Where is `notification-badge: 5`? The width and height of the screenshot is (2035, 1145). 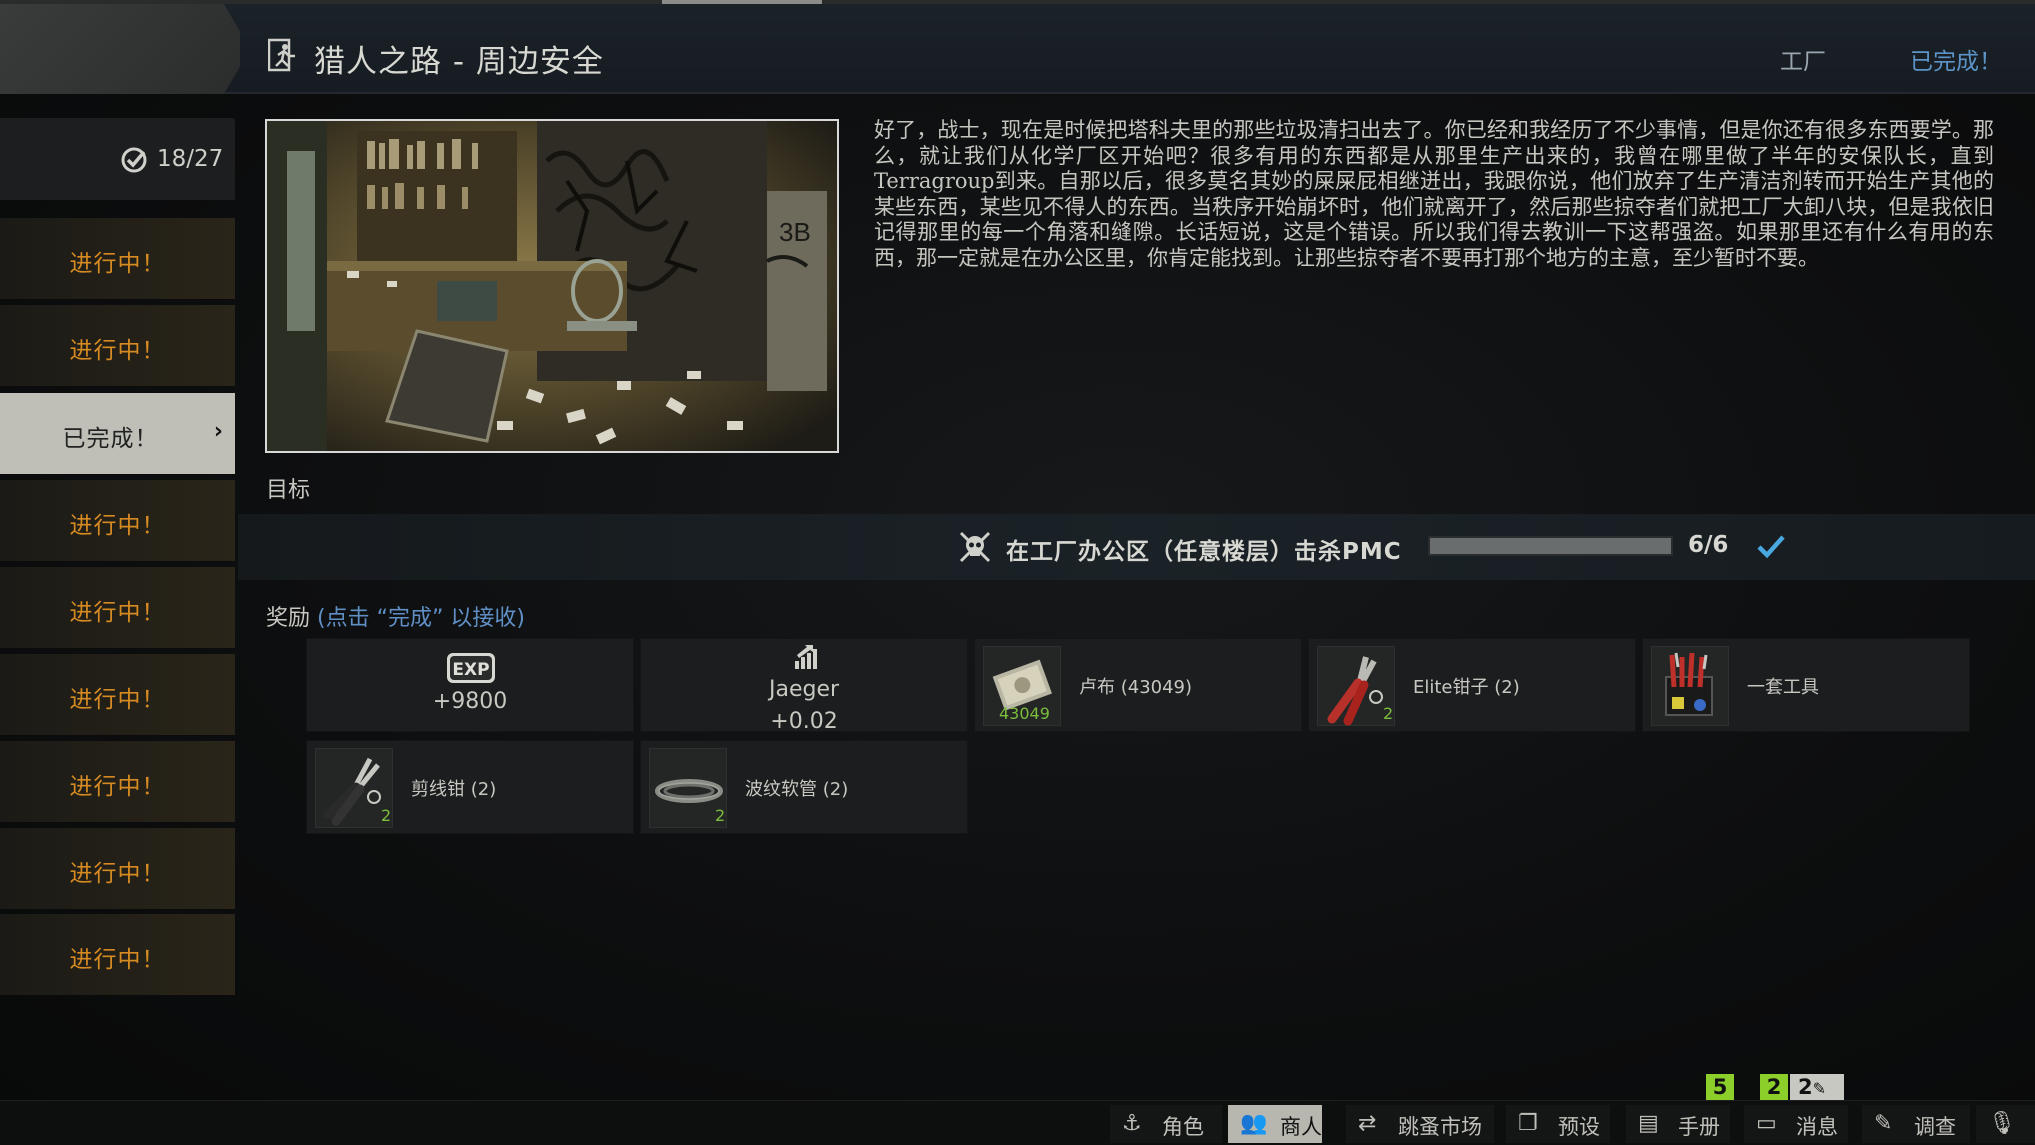 notification-badge: 5 is located at coordinates (1720, 1087).